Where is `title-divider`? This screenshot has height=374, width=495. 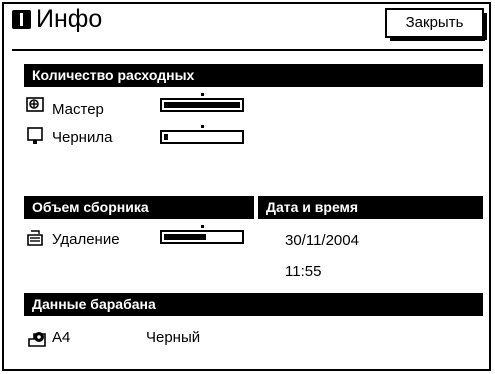 title-divider is located at coordinates (247, 50).